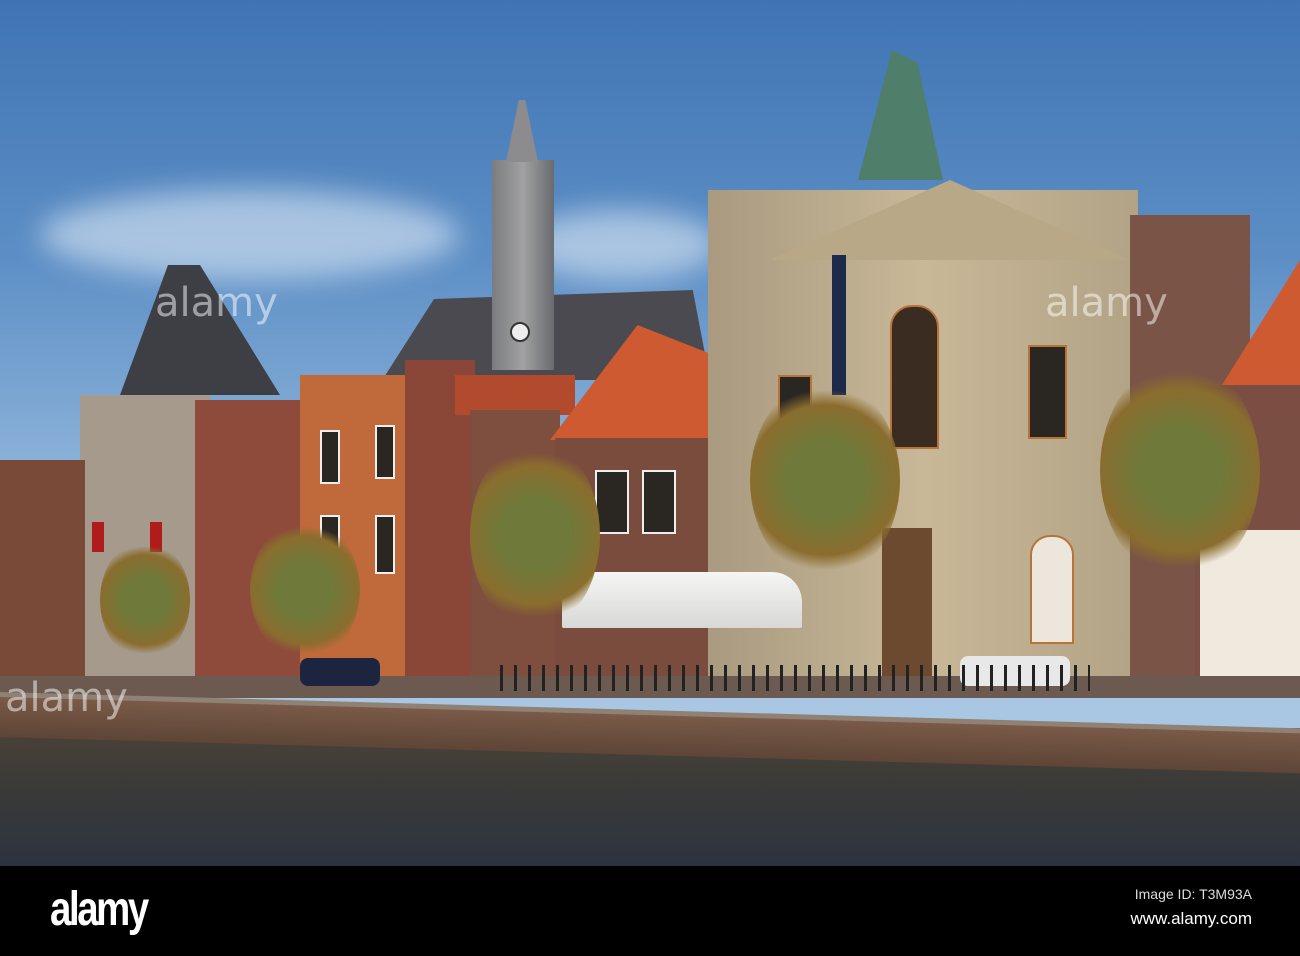  I want to click on museum-door, so click(907, 603).